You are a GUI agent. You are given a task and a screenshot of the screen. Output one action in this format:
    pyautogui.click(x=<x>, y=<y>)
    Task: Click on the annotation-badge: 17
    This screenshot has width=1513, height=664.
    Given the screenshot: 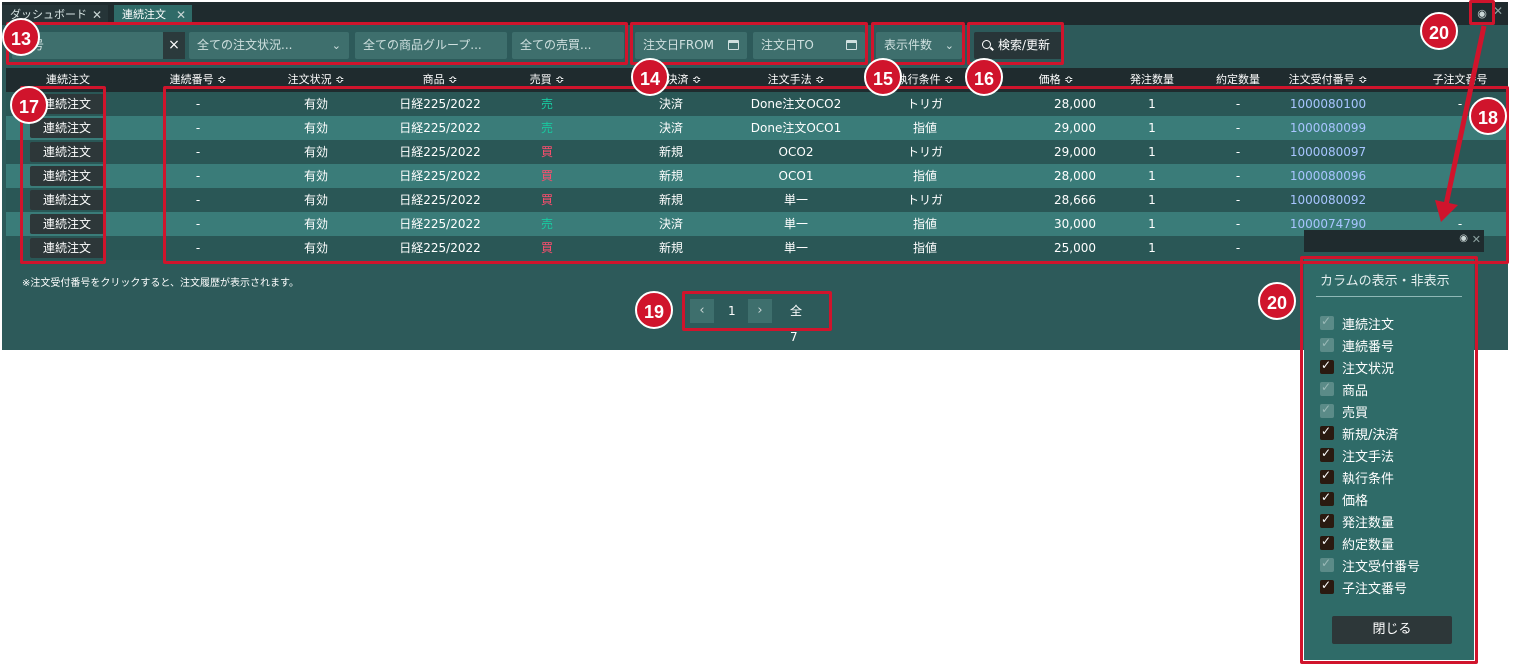 What is the action you would take?
    pyautogui.click(x=29, y=105)
    